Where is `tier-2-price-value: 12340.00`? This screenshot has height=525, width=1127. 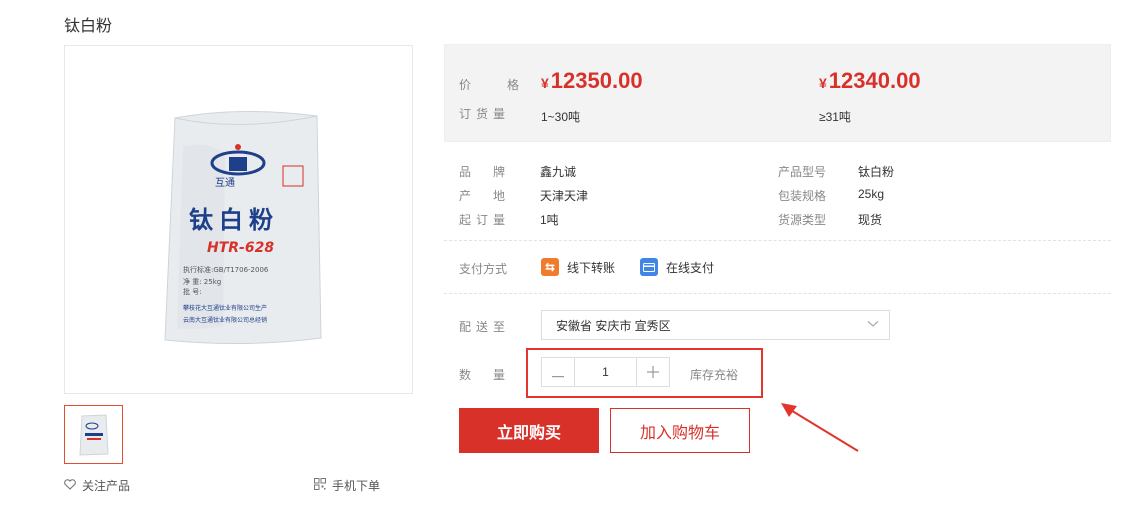
tier-2-price-value: 12340.00 is located at coordinates (874, 80).